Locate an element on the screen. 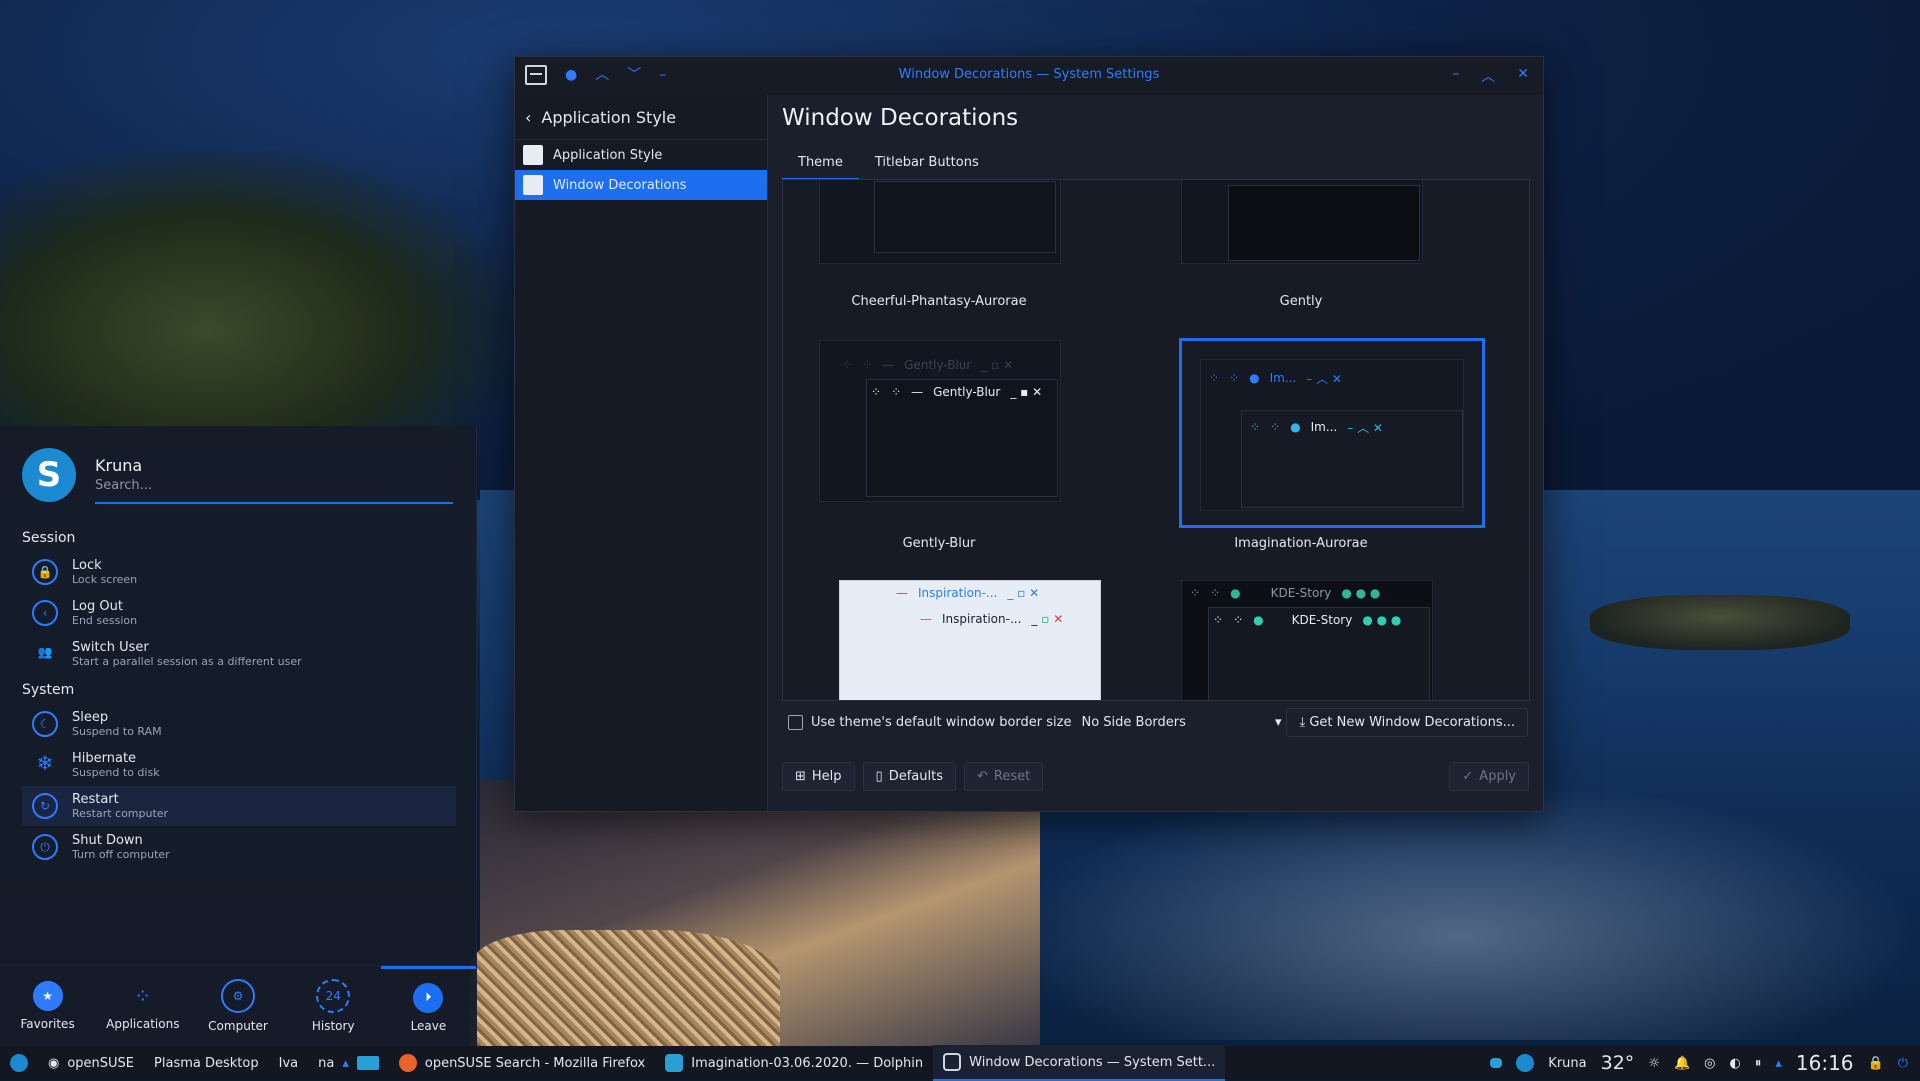 The image size is (1920, 1081). help-icon: ⊞ is located at coordinates (800, 776).